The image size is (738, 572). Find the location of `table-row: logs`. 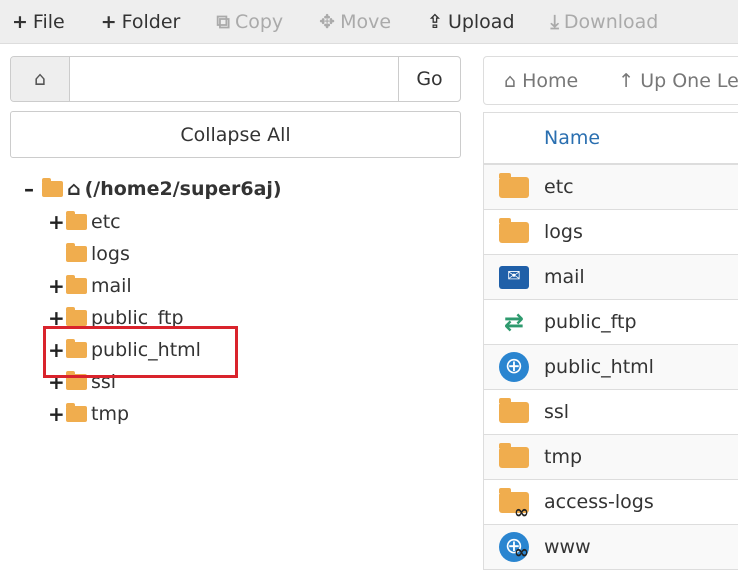

table-row: logs is located at coordinates (611, 232).